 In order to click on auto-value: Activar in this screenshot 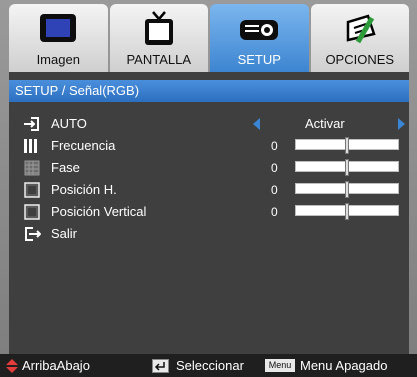, I will do `click(325, 123)`.